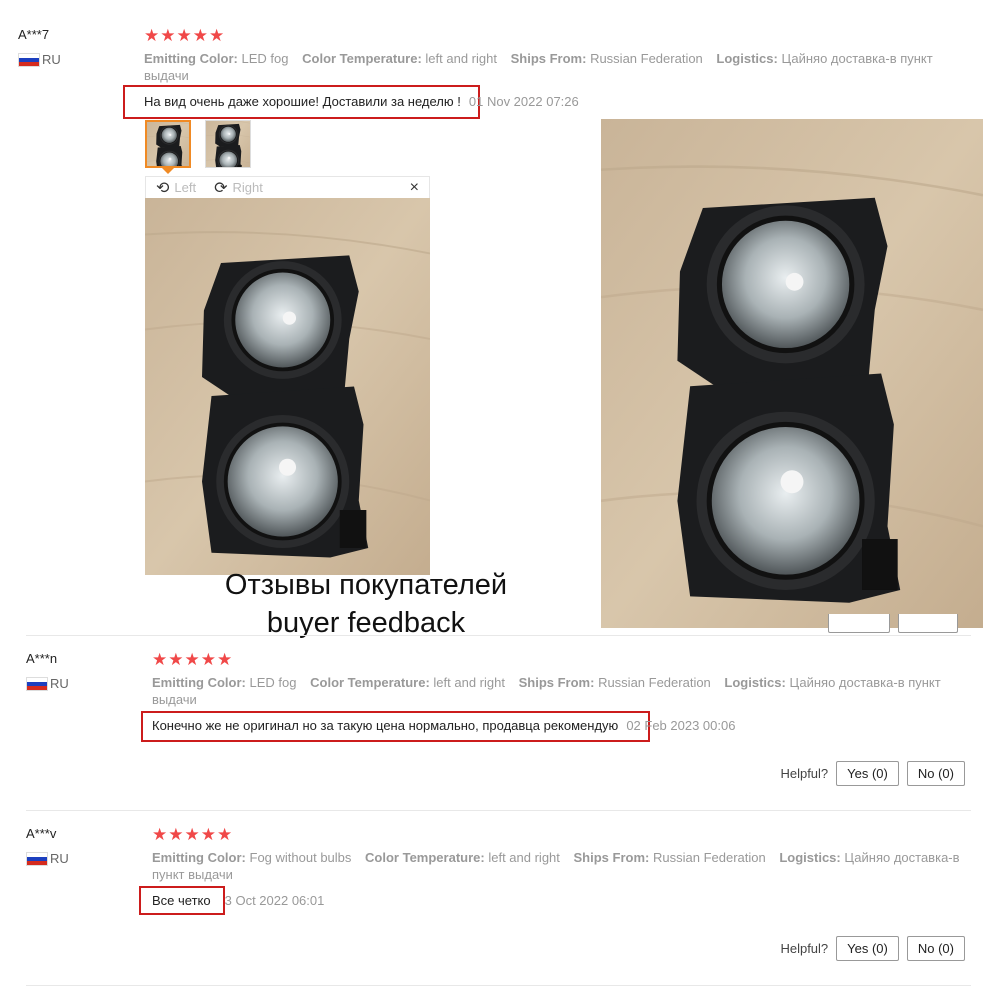 Image resolution: width=1000 pixels, height=1000 pixels. What do you see at coordinates (176, 188) in the screenshot?
I see `rotate-left-button: ⟲ Left` at bounding box center [176, 188].